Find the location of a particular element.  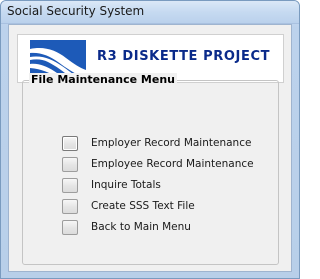

back-to-main-menu-button is located at coordinates (70, 227).